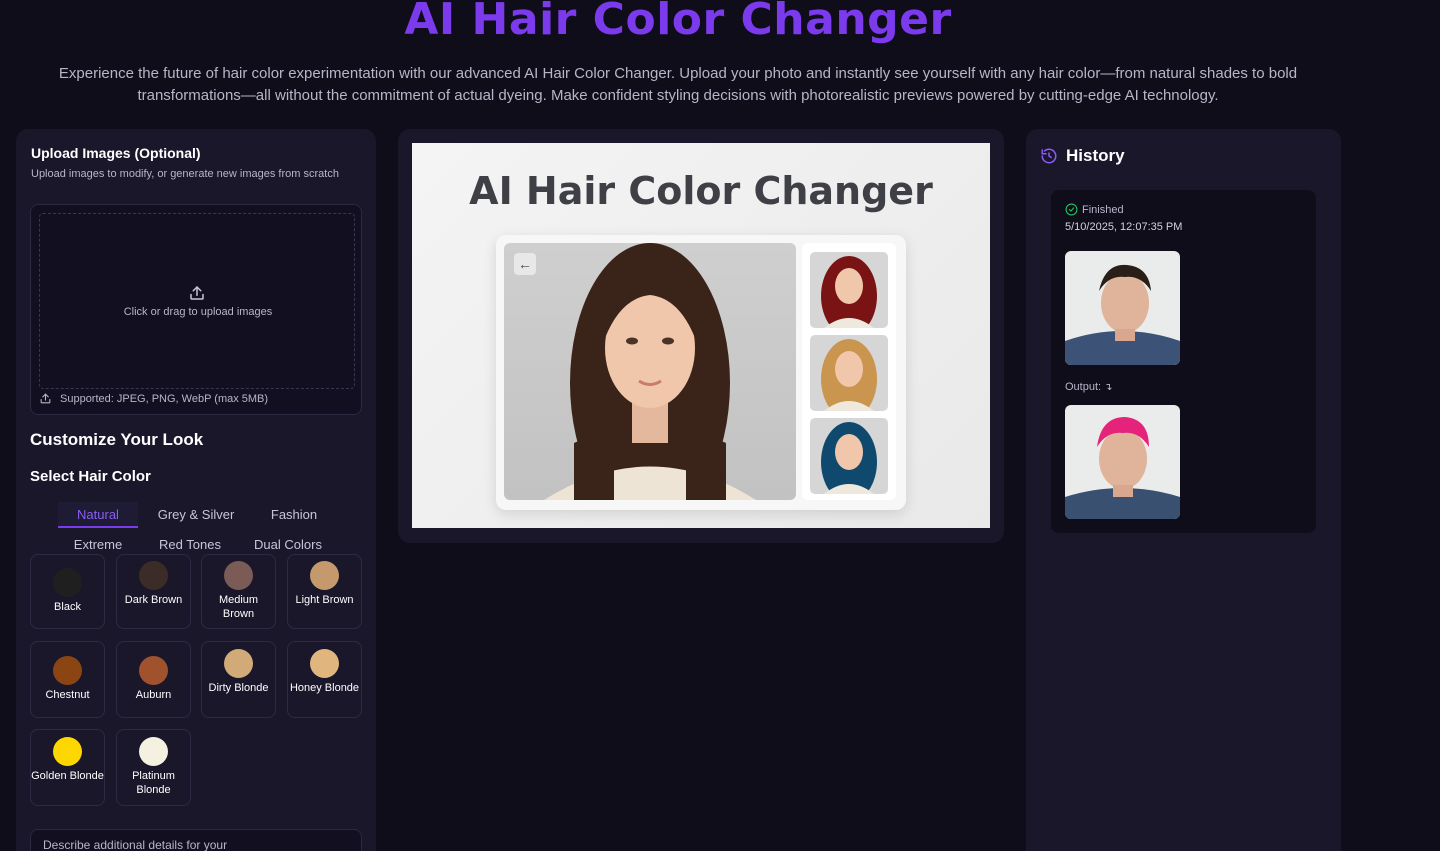 The image size is (1440, 851). Describe the element at coordinates (1122, 308) in the screenshot. I see `input-image` at that location.